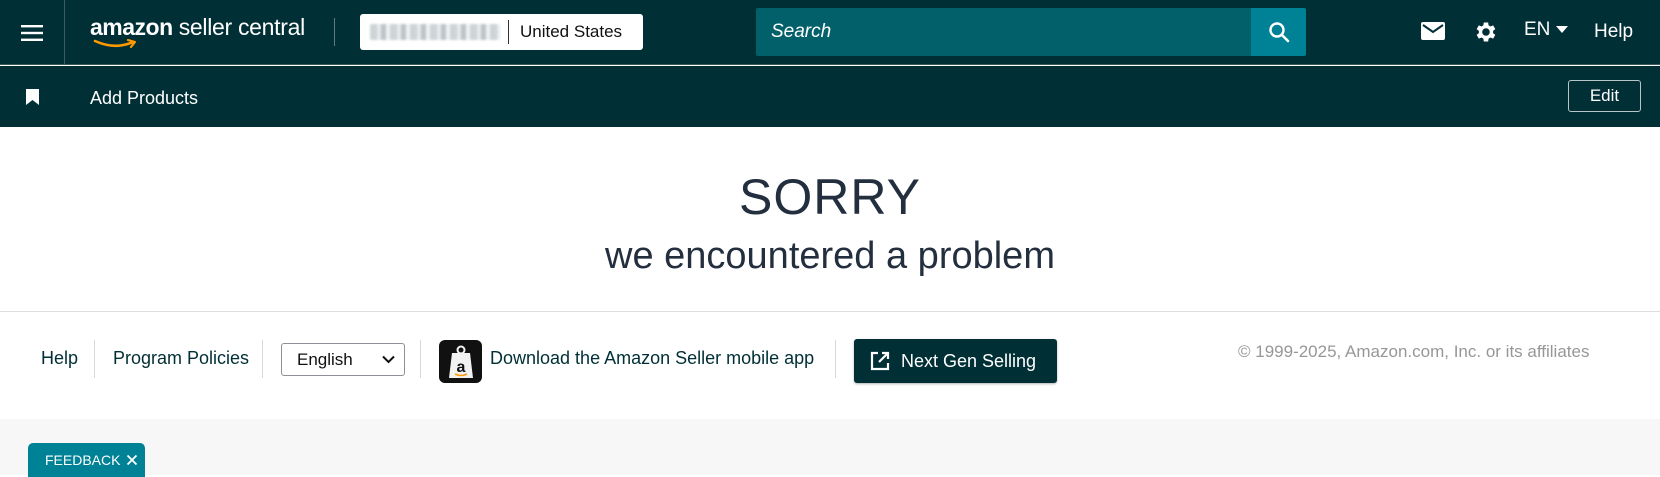 The image size is (1660, 477). Describe the element at coordinates (1485, 34) in the screenshot. I see `gear-icon` at that location.